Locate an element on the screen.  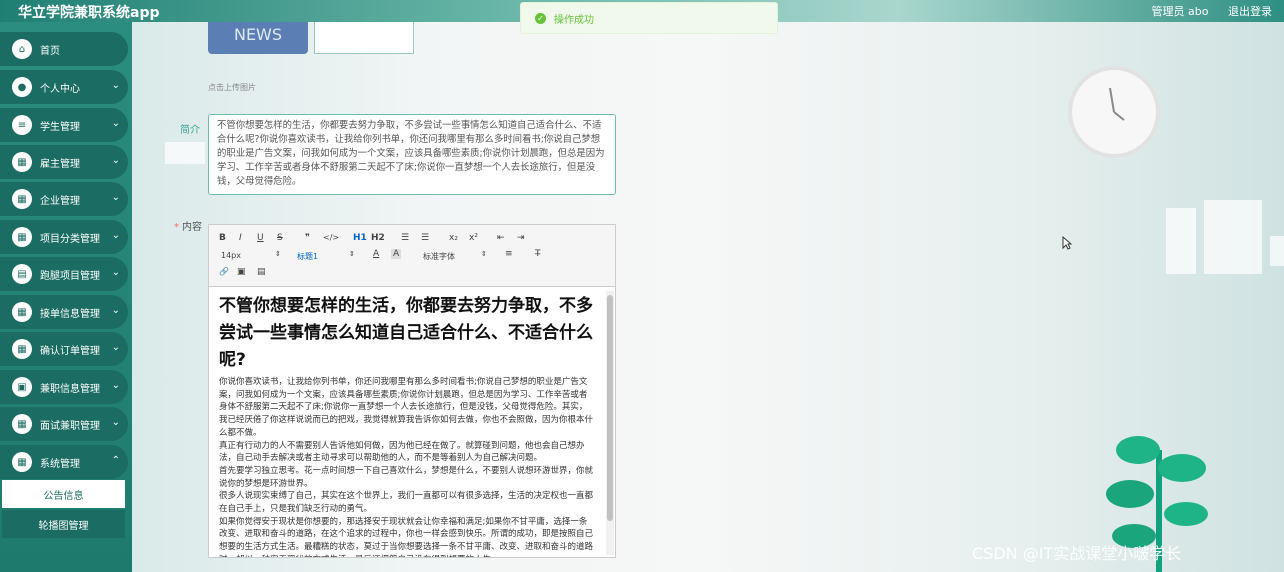
sidebar-subitem-label: 公告信息 is located at coordinates (63, 496).